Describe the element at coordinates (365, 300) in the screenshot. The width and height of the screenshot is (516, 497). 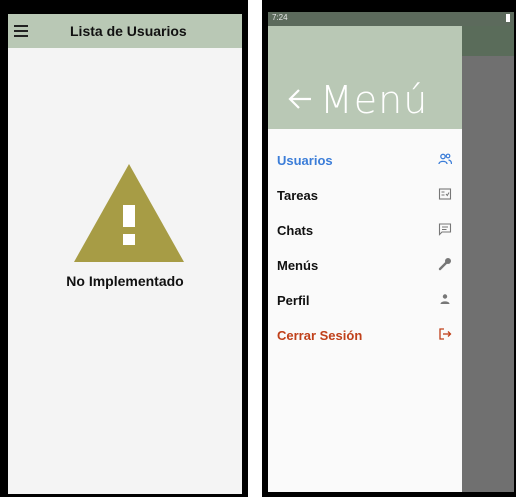
I see `menu-item-perfil: Perfil` at that location.